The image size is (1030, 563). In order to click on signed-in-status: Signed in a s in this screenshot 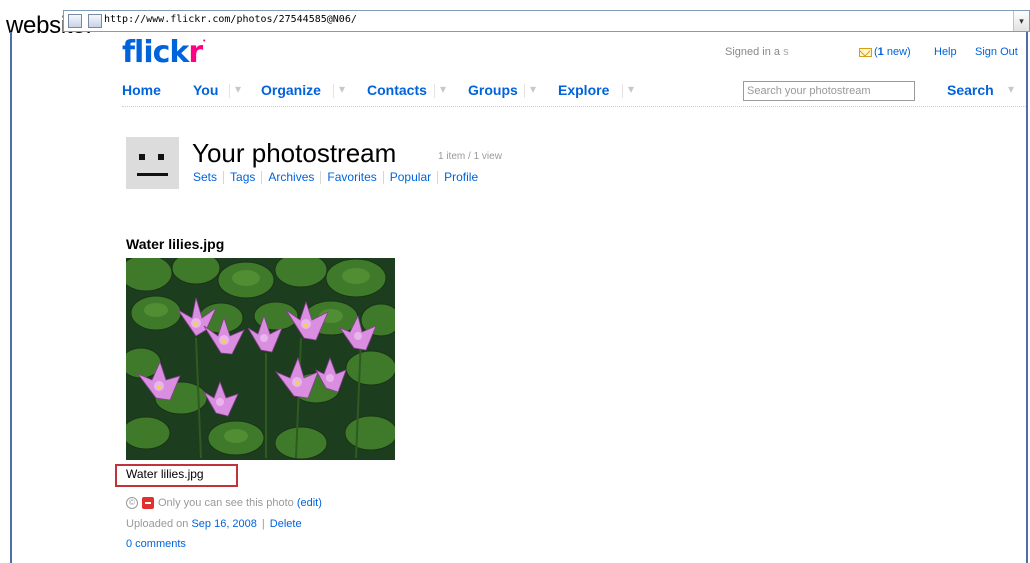, I will do `click(757, 52)`.